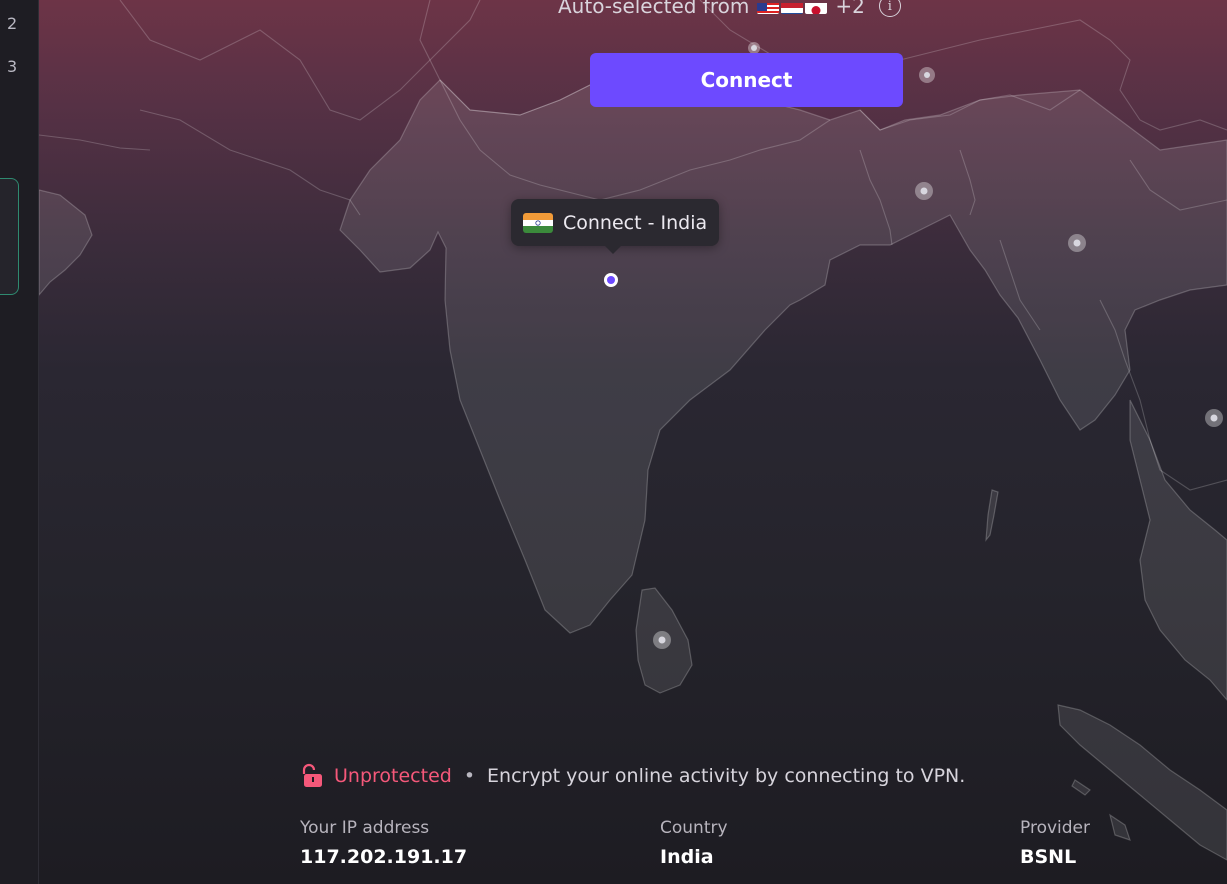 This screenshot has width=1227, height=884. I want to click on india-location-pin, so click(611, 280).